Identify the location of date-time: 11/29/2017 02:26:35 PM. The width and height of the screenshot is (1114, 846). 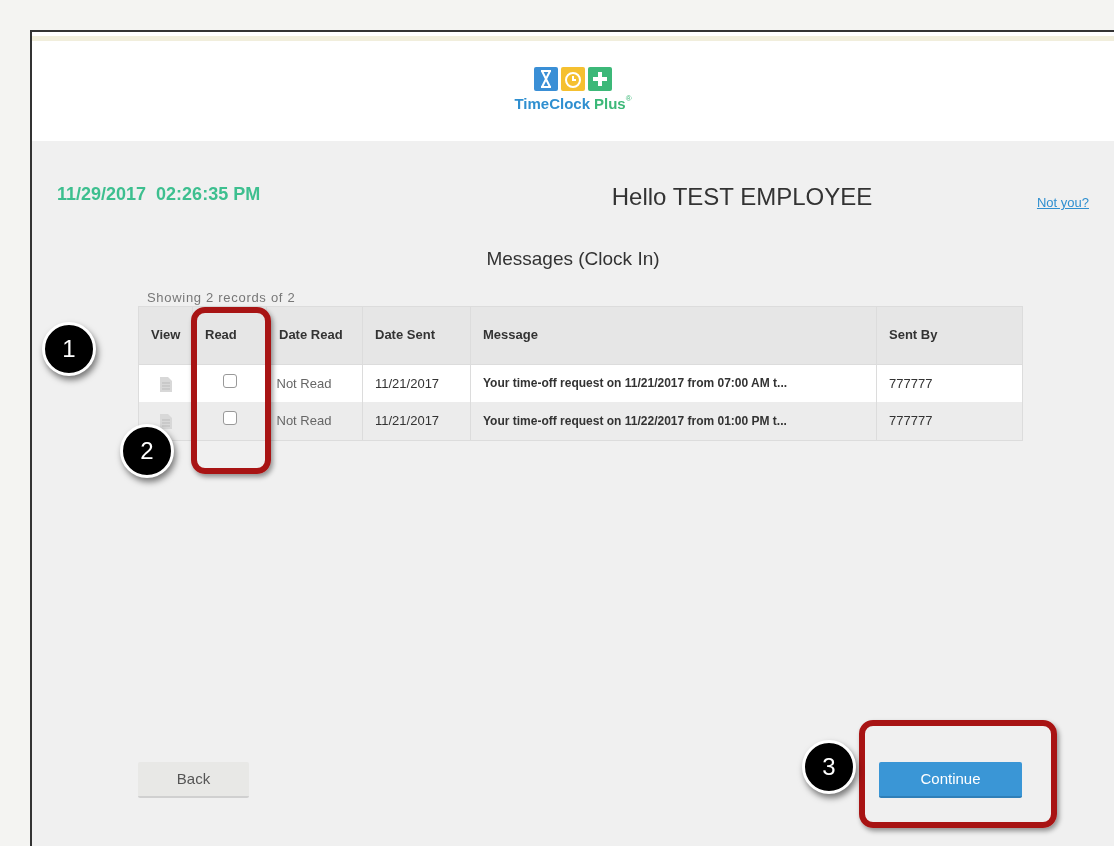
(159, 194).